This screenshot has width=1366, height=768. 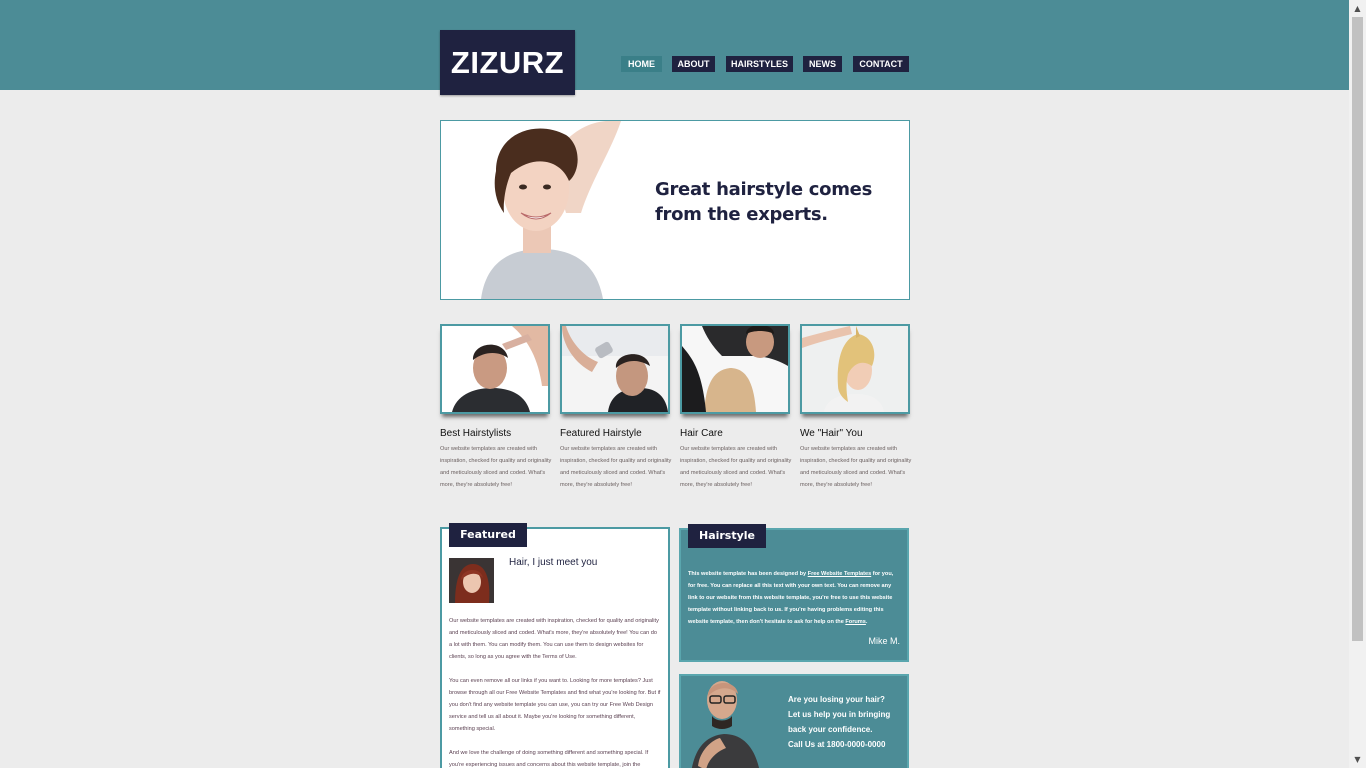 I want to click on nav-hairstyles: HAIRSTYLES, so click(x=759, y=64).